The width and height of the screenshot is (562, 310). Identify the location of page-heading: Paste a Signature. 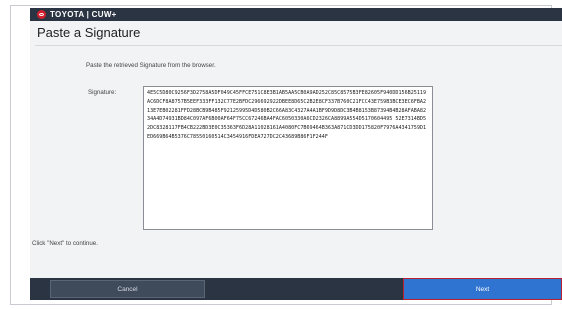
(298, 34).